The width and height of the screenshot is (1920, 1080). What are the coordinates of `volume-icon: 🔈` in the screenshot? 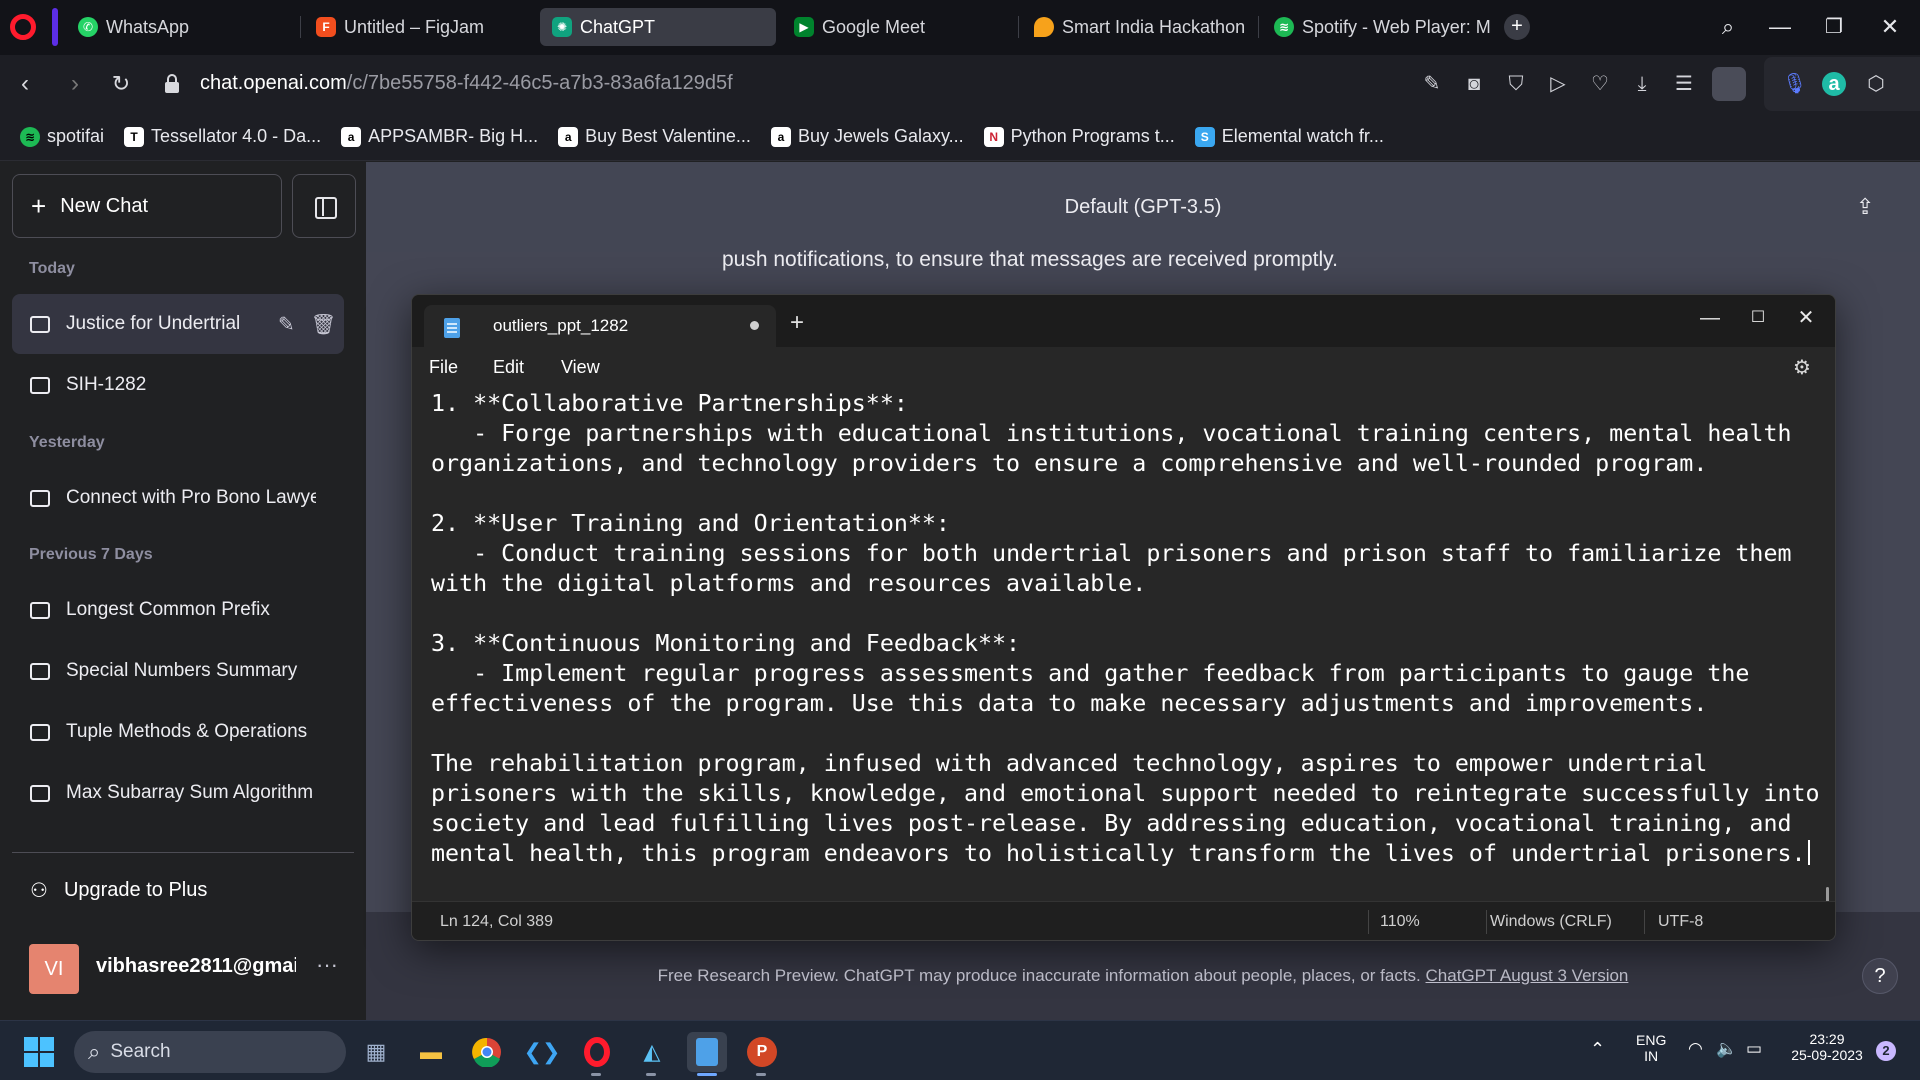 It's located at (1726, 1049).